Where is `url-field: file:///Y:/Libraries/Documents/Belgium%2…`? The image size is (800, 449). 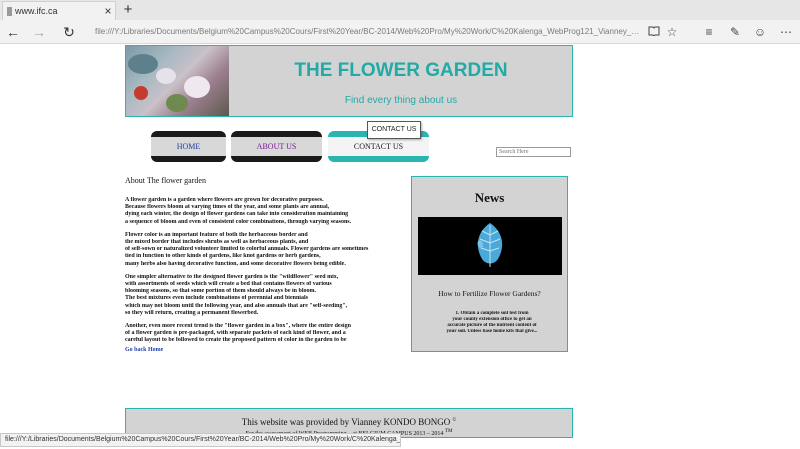
url-field: file:///Y:/Libraries/Documents/Belgium%2… is located at coordinates (368, 32).